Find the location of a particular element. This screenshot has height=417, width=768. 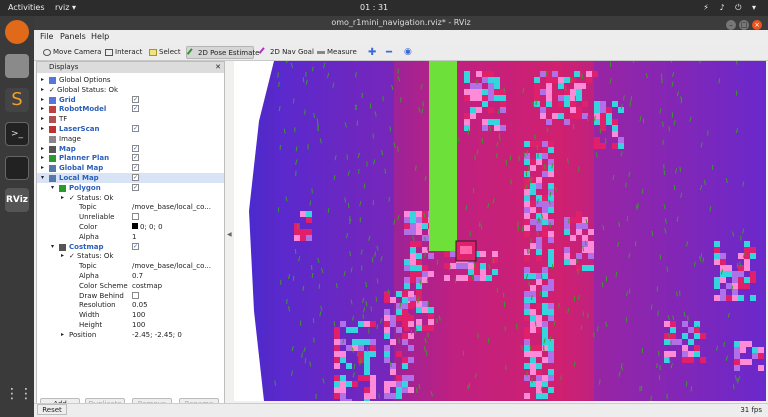

pose-estimate-tool: 2D Pose Estimate is located at coordinates (222, 52).